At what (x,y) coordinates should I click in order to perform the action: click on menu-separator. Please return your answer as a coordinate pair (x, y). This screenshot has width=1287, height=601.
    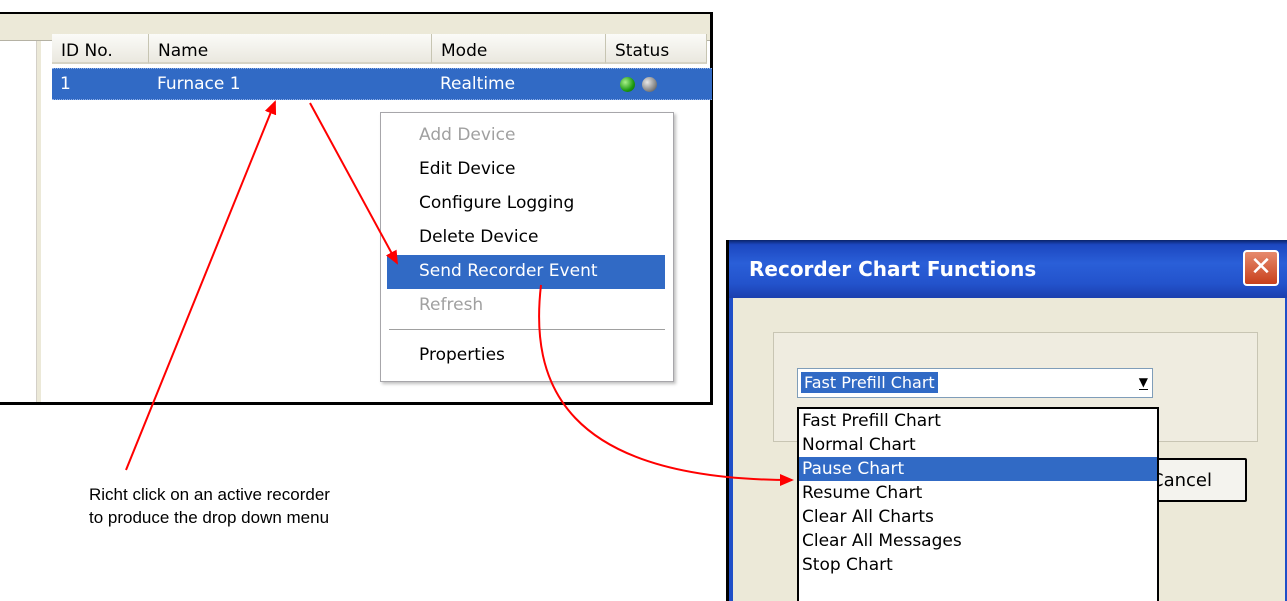
    Looking at the image, I should click on (527, 329).